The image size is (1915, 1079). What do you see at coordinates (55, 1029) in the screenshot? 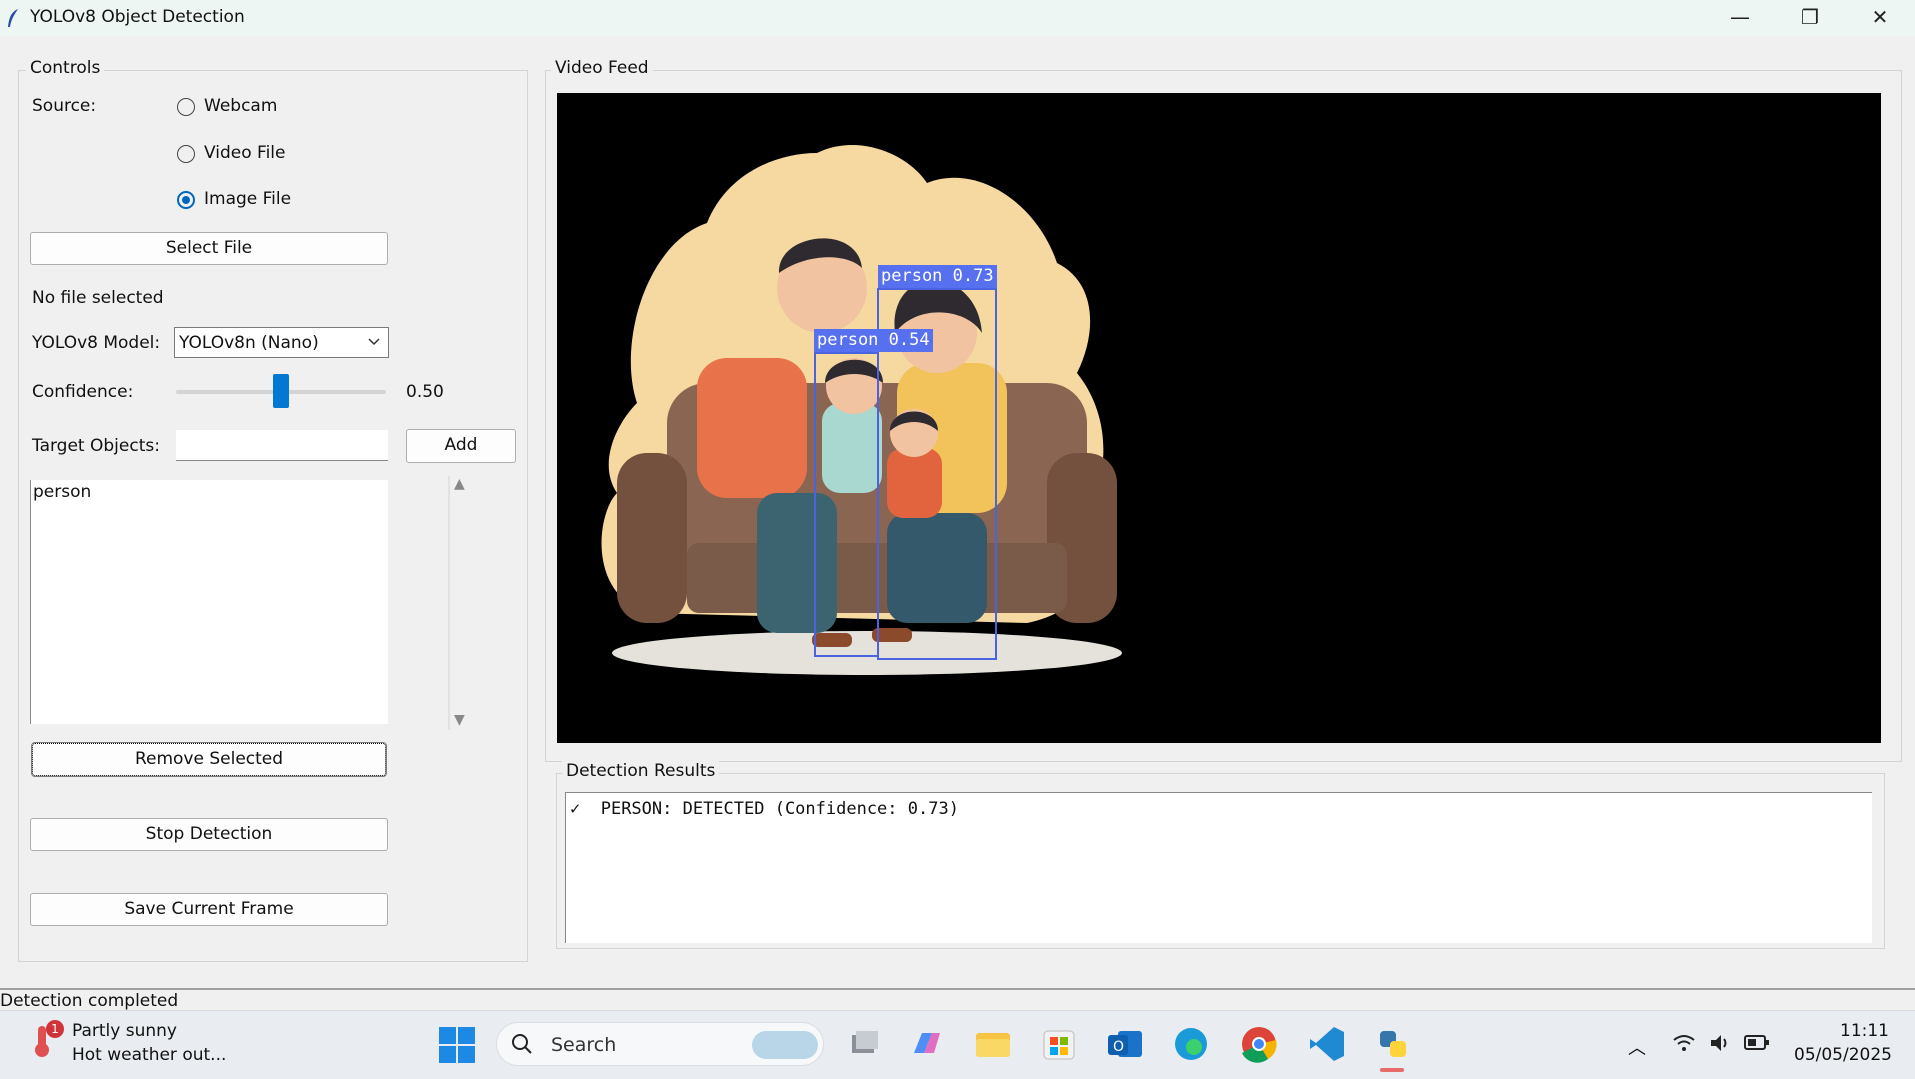
I see `weather-badge: 1` at bounding box center [55, 1029].